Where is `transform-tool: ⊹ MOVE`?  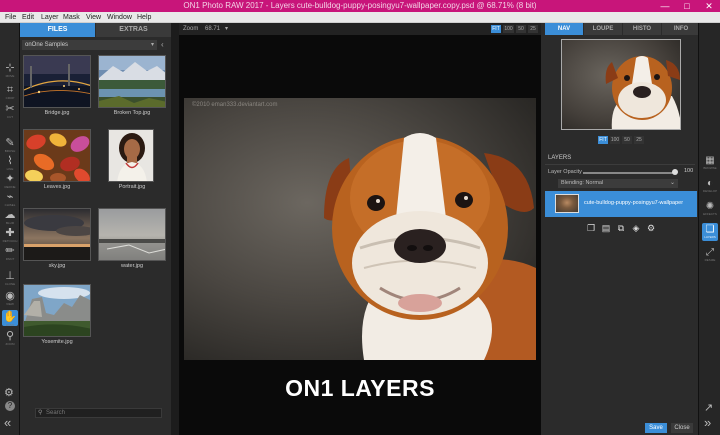 transform-tool: ⊹ MOVE is located at coordinates (10, 69).